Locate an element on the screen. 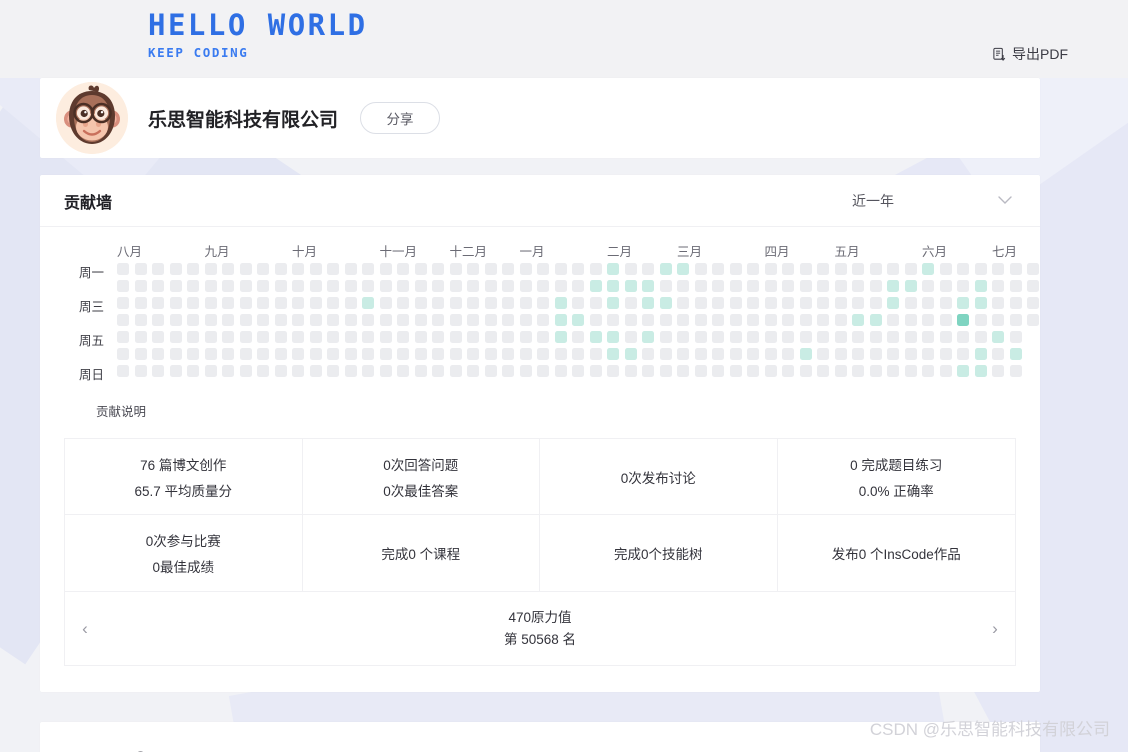  share-button: 分享 is located at coordinates (400, 118).